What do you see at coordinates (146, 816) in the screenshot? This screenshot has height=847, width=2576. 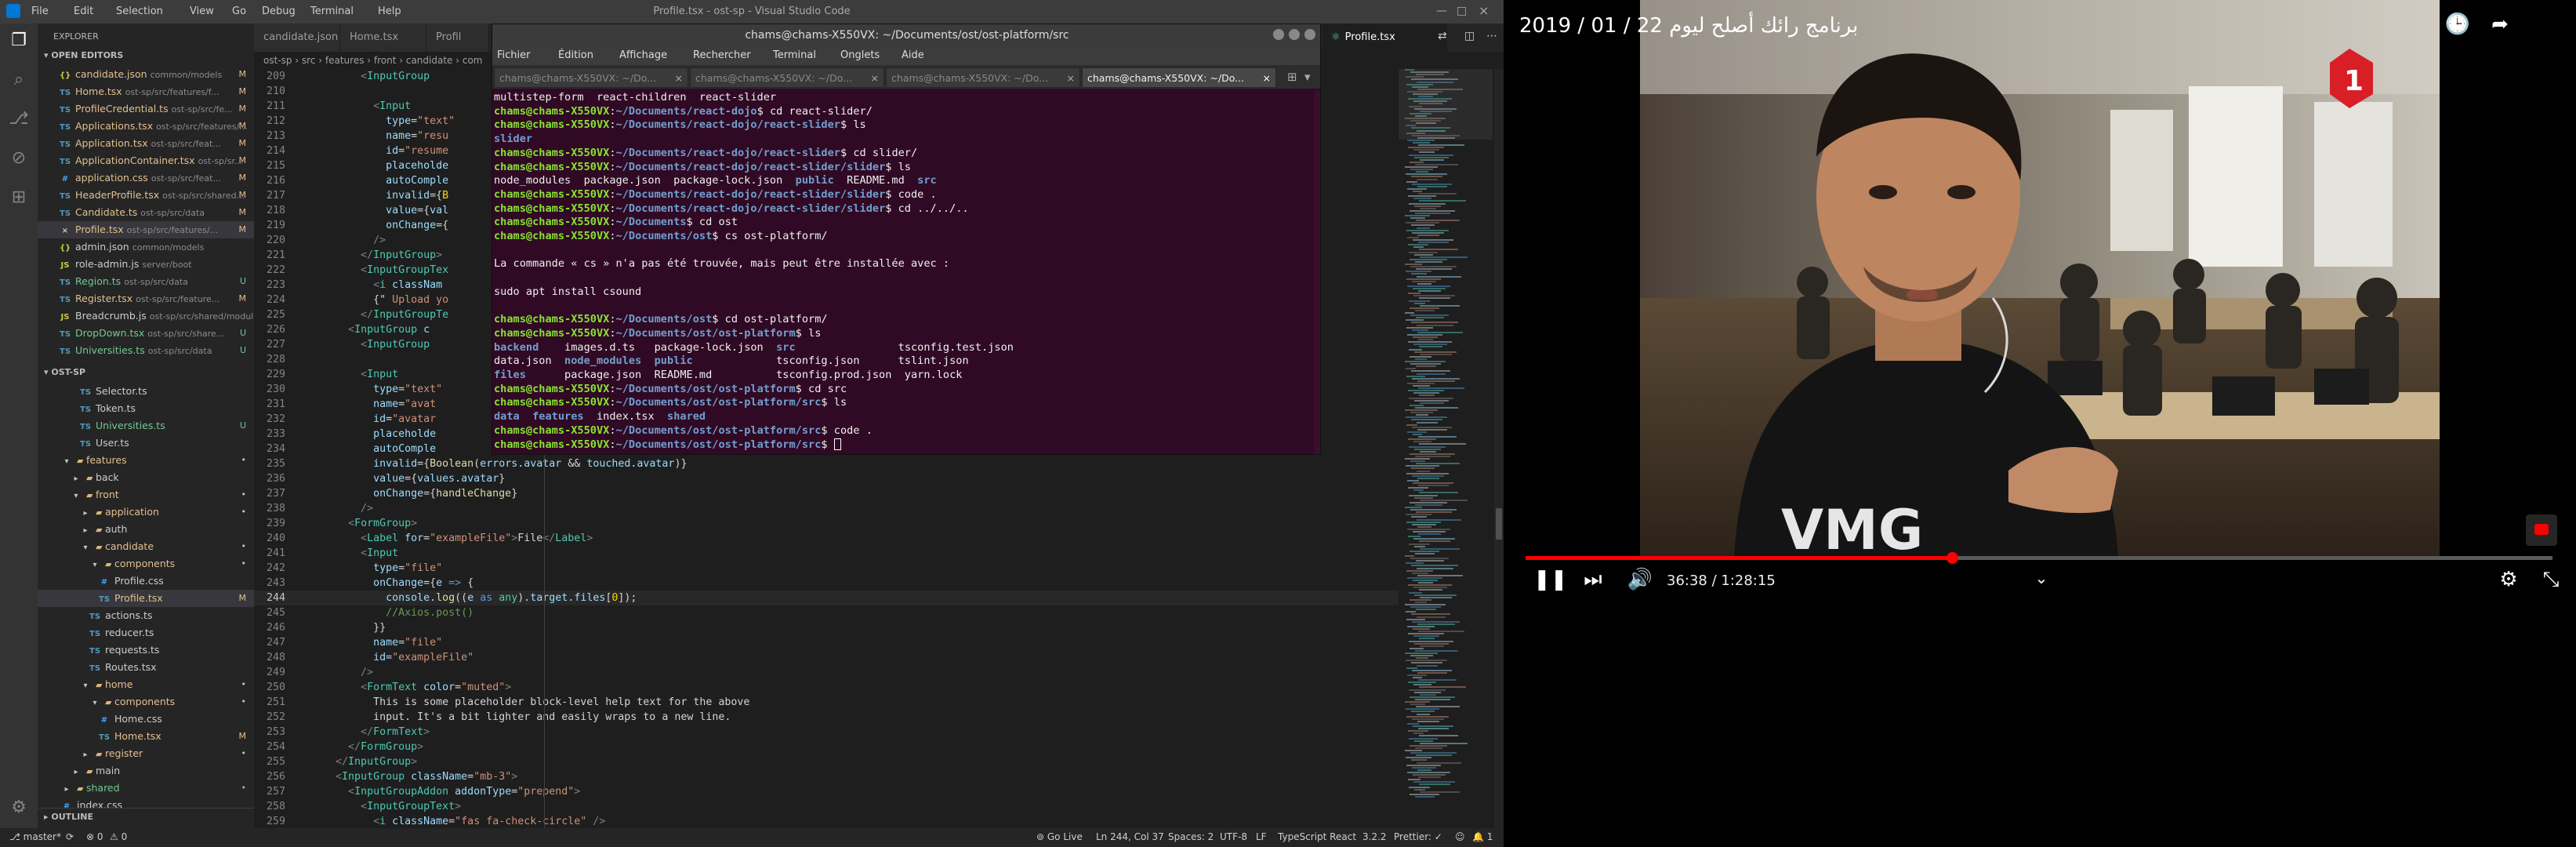 I see `outline-header: ▸ OUTLINE` at bounding box center [146, 816].